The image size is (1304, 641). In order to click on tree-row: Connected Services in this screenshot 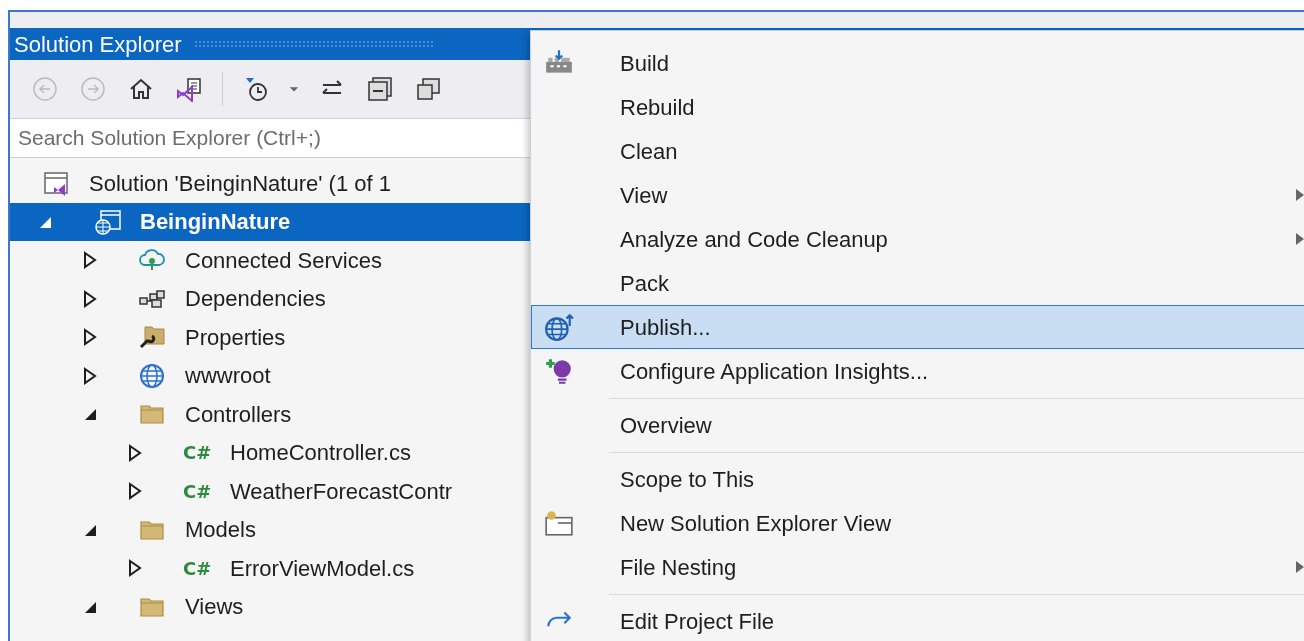, I will do `click(270, 260)`.